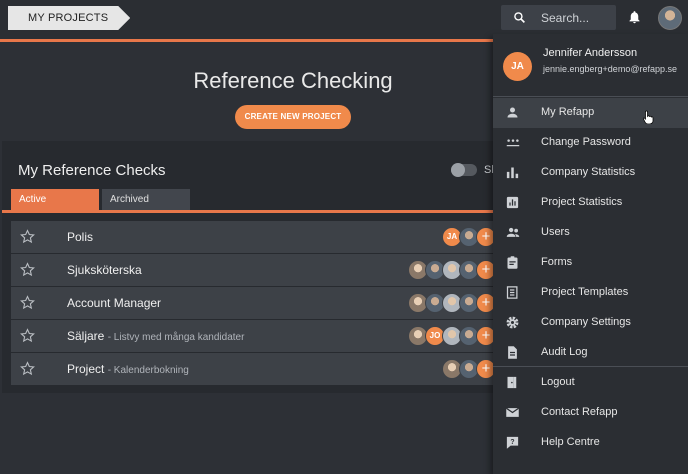  Describe the element at coordinates (255, 270) in the screenshot. I see `table-row: Sjuksköterska +` at that location.